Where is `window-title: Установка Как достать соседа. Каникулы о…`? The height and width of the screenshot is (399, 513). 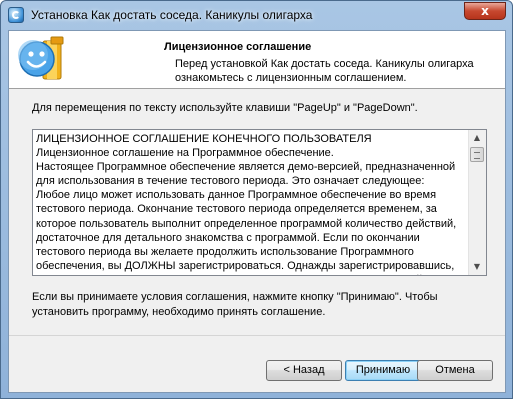 window-title: Установка Как достать соседа. Каникулы о… is located at coordinates (172, 15).